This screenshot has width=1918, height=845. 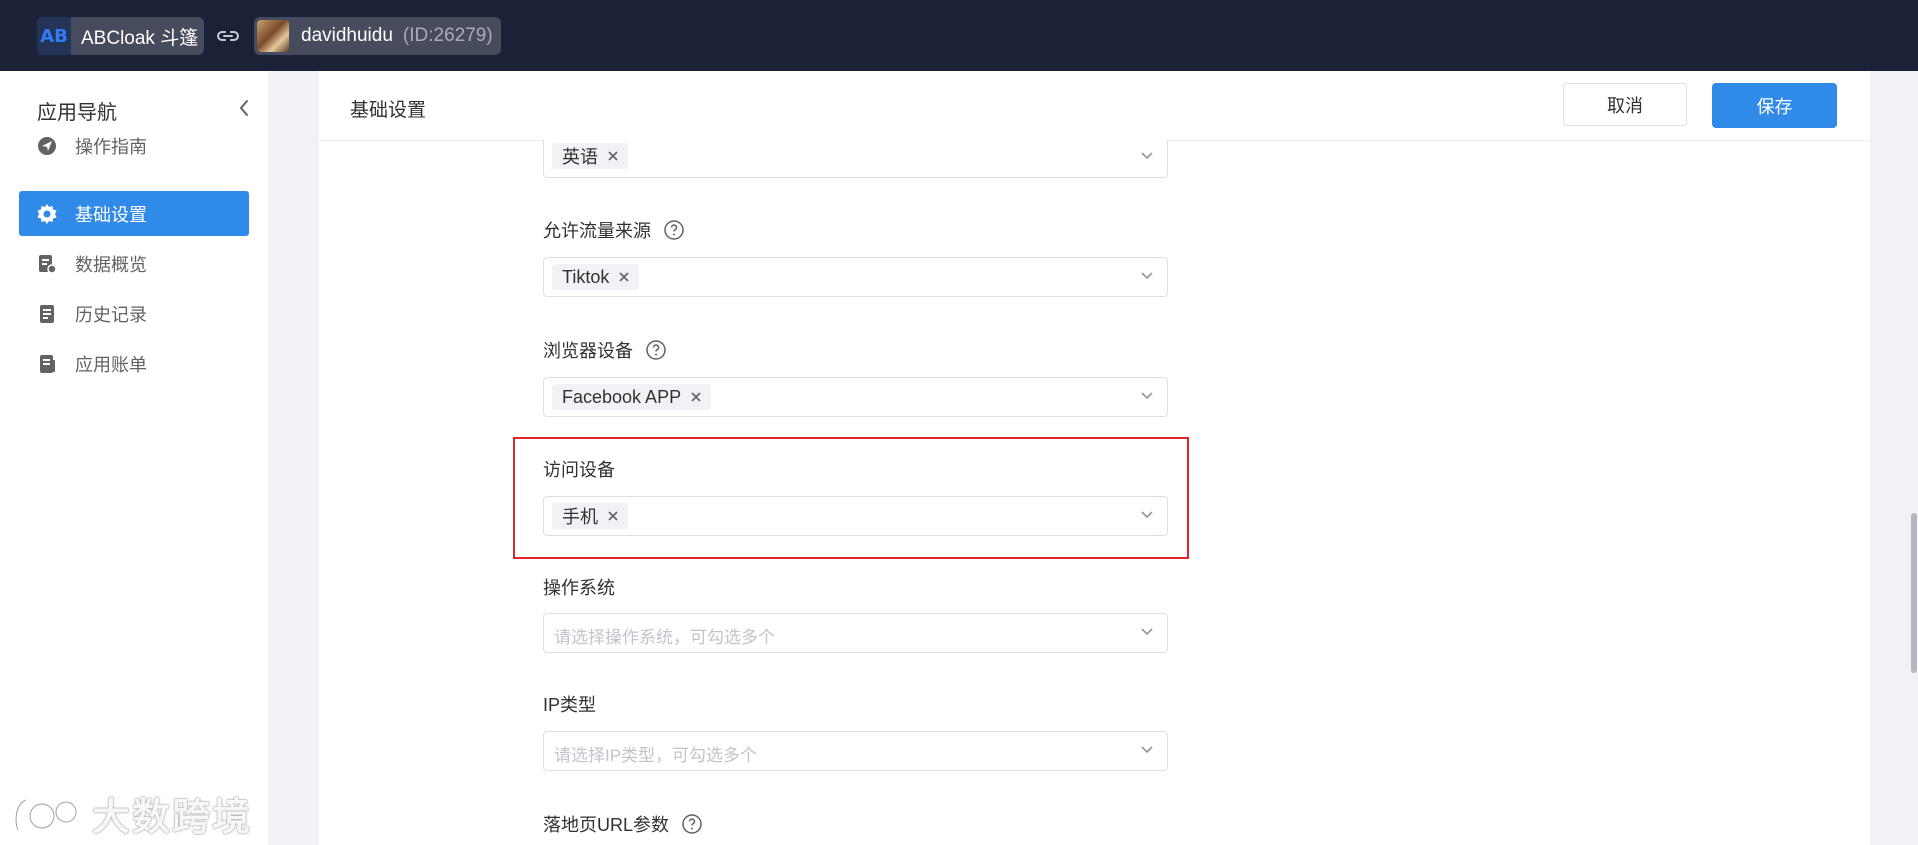 I want to click on scrollbar-thumb, so click(x=1914, y=593).